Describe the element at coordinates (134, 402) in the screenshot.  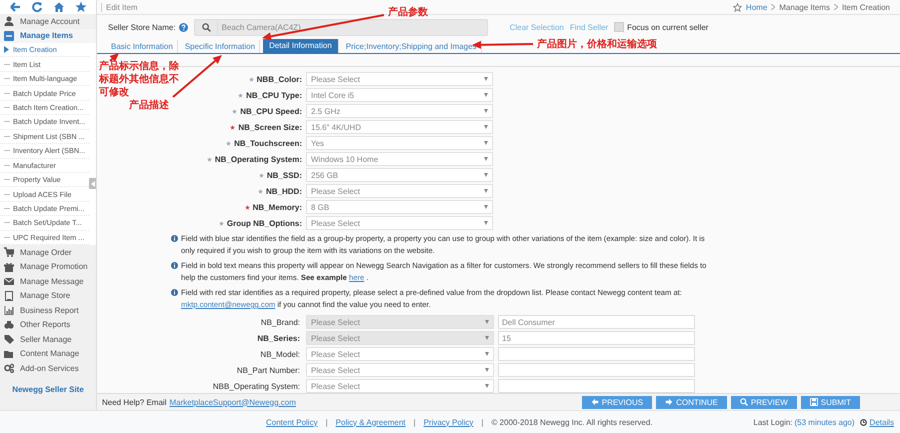
I see `help-text: Need Help? Email` at that location.